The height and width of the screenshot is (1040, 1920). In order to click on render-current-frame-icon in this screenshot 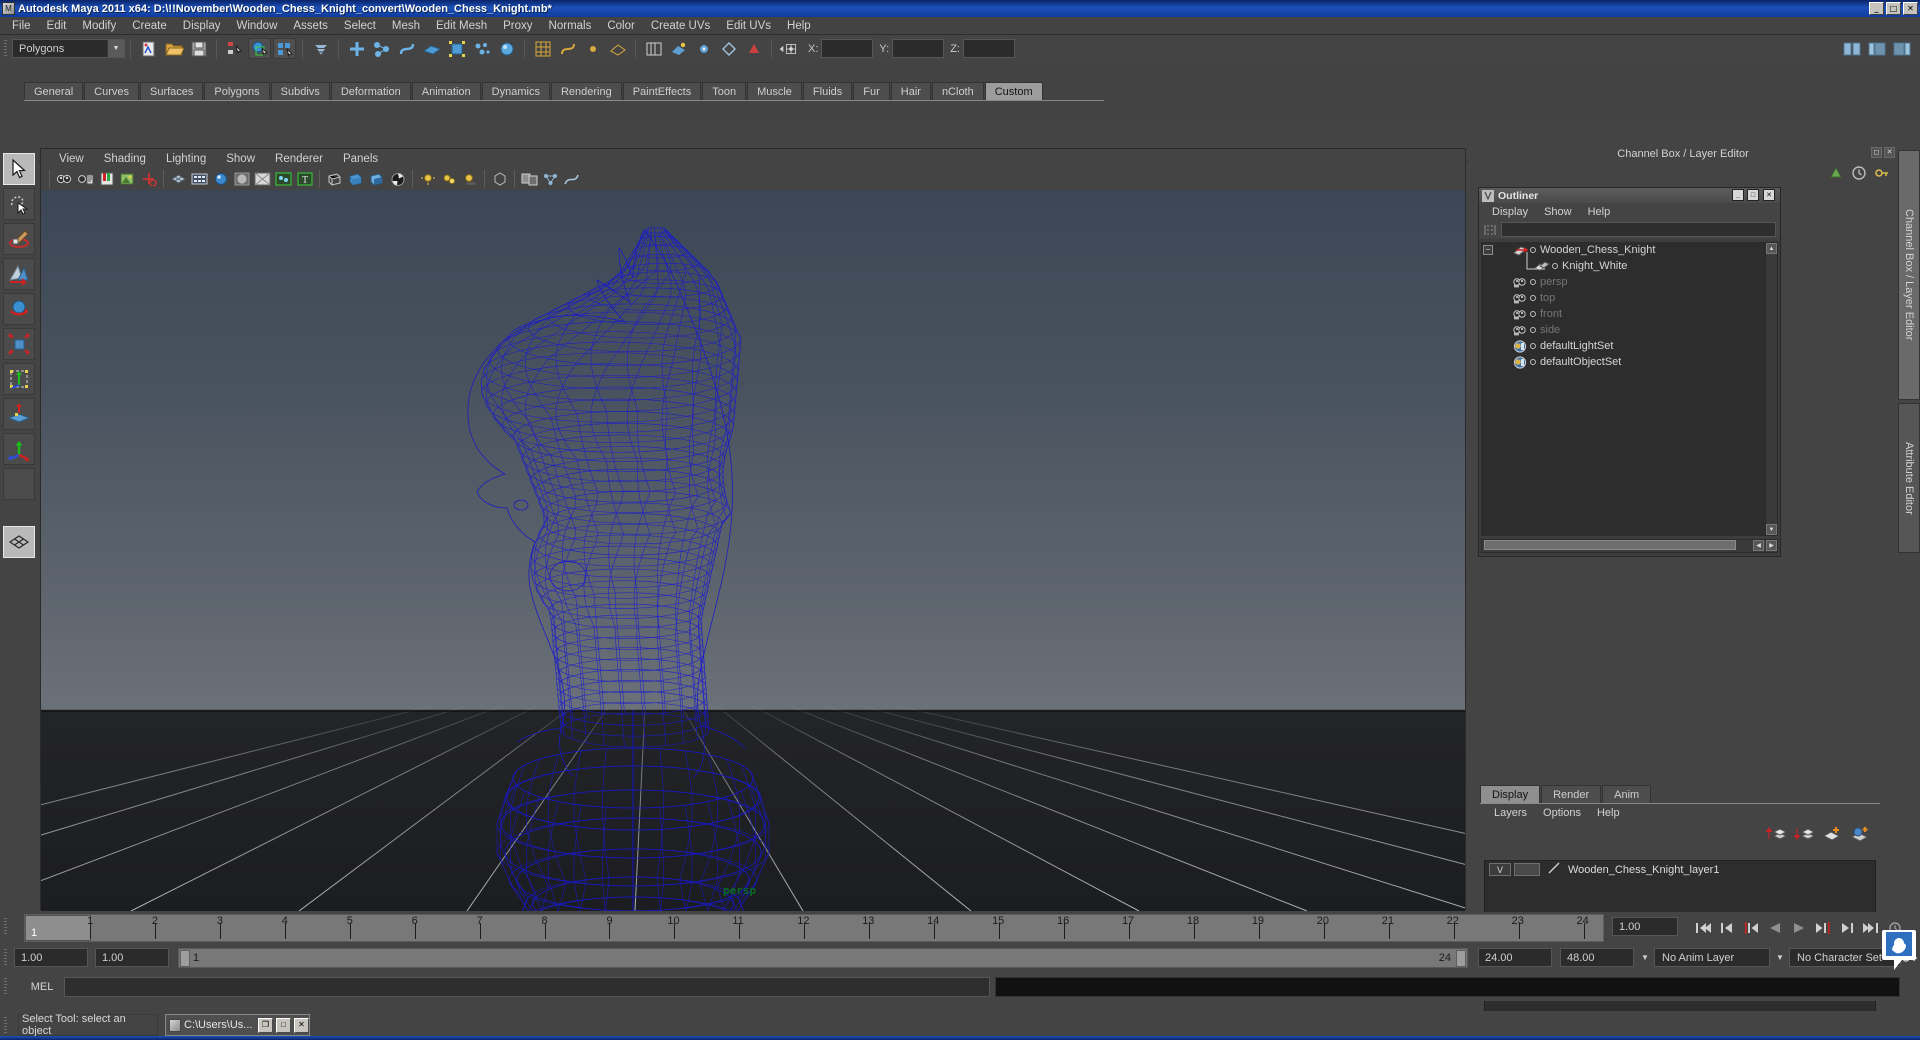, I will do `click(678, 48)`.